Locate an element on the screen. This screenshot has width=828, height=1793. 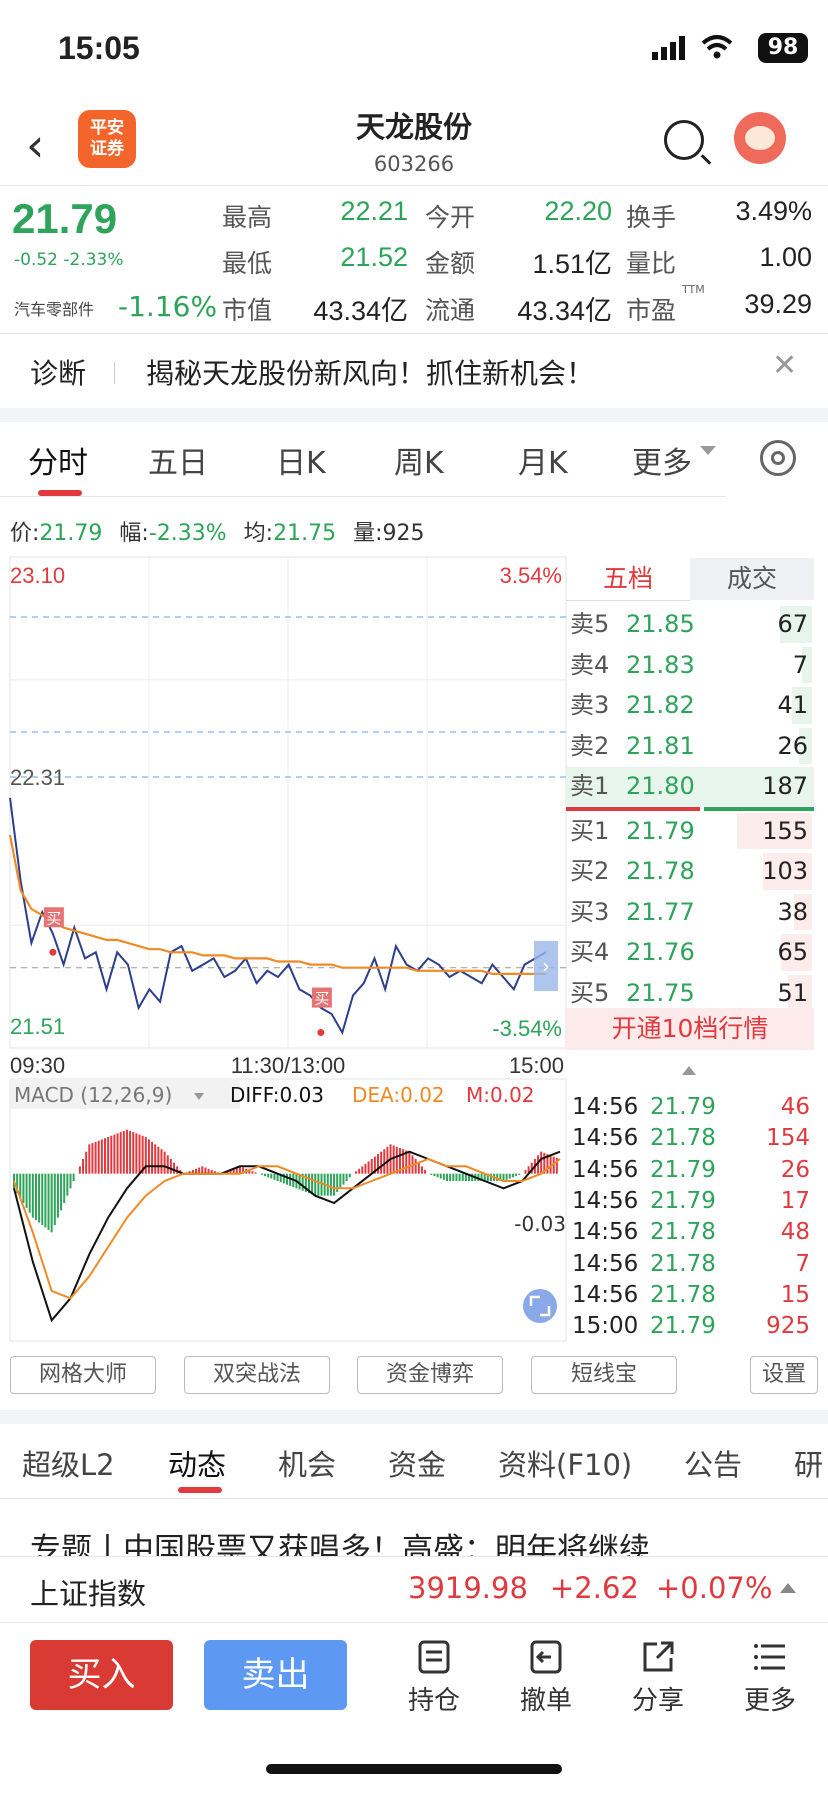
content-tab: 资金 is located at coordinates (417, 1463).